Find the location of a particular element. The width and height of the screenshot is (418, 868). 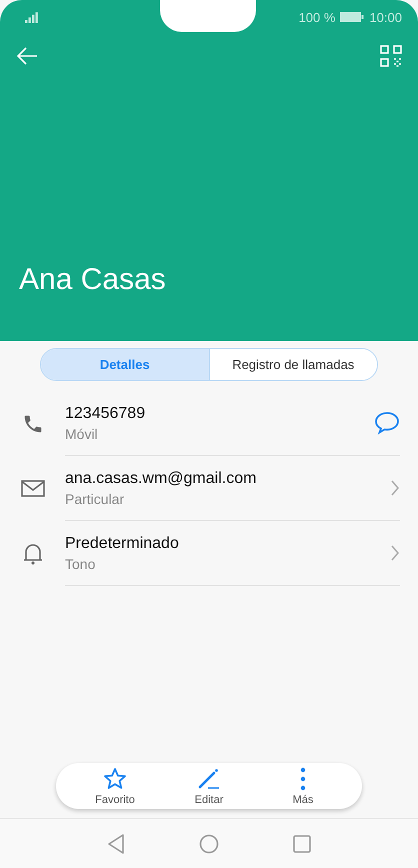

battery-icon is located at coordinates (352, 17).